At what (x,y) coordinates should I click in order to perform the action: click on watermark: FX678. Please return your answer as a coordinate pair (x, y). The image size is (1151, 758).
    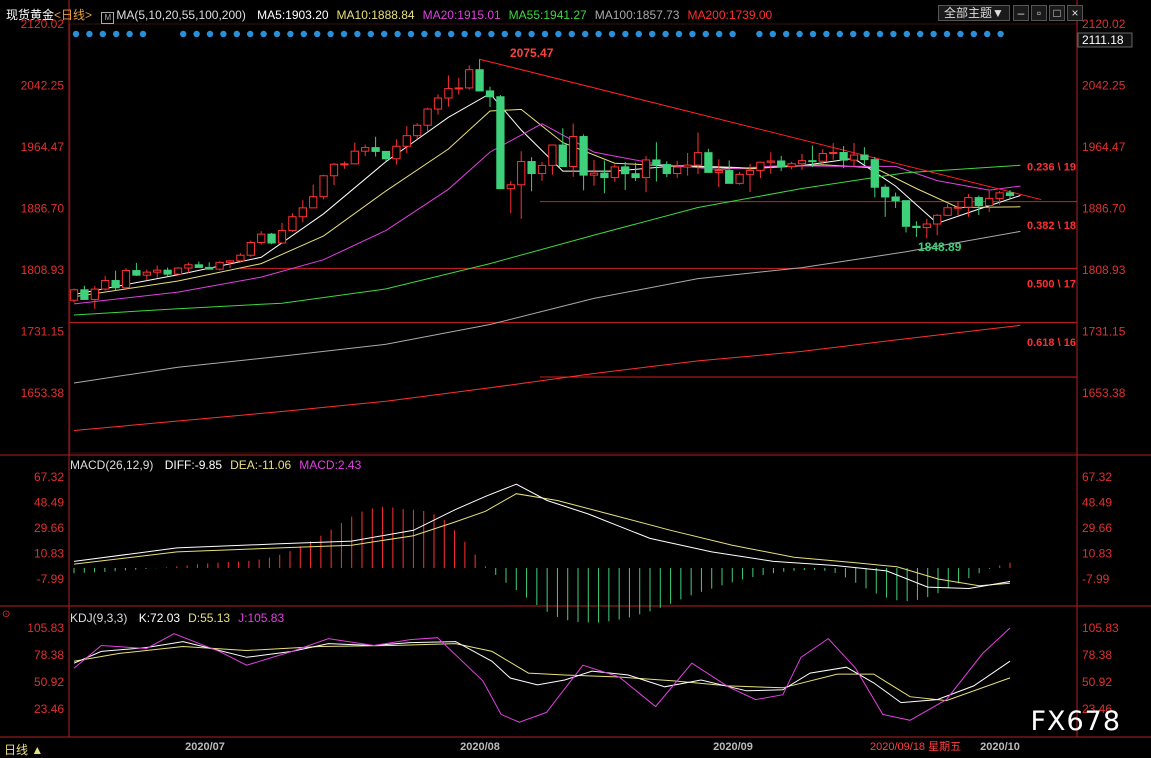
    Looking at the image, I should click on (1075, 721).